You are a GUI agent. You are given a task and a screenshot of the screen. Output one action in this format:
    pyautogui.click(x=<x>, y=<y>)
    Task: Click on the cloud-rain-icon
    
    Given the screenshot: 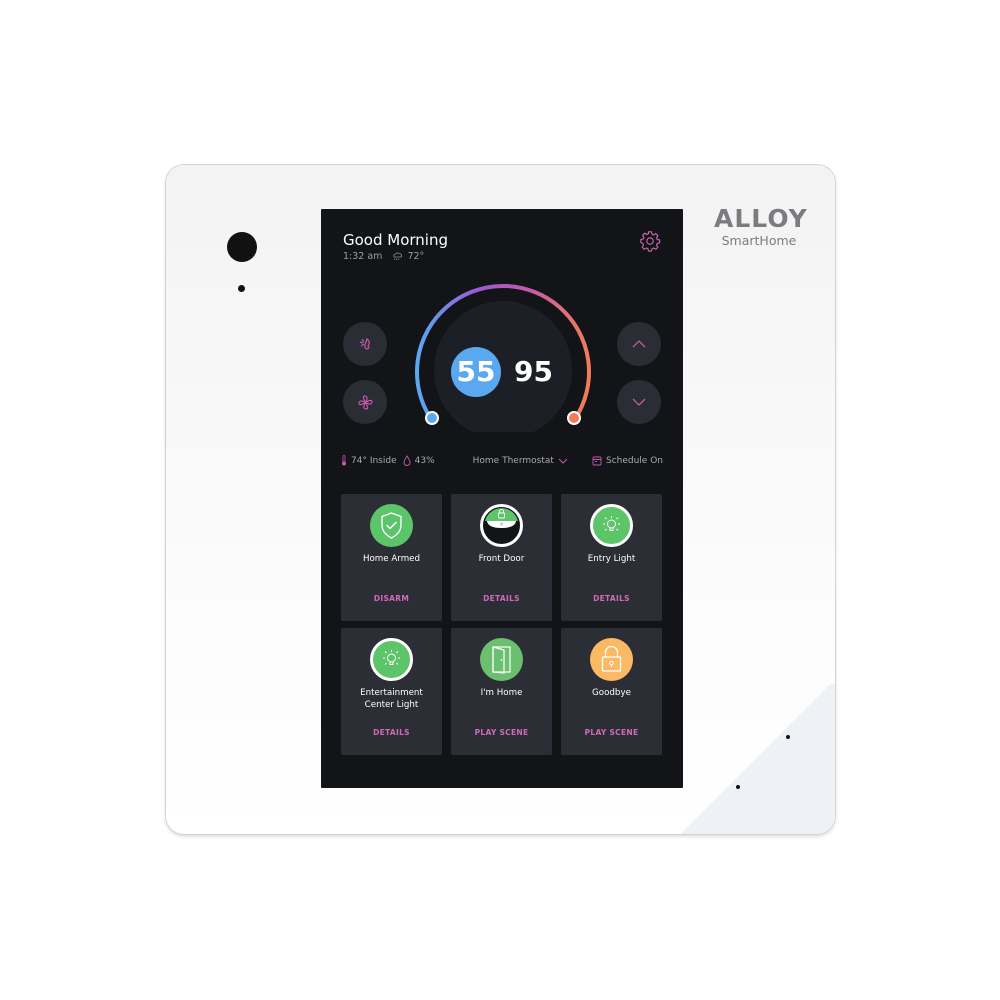 What is the action you would take?
    pyautogui.click(x=398, y=256)
    